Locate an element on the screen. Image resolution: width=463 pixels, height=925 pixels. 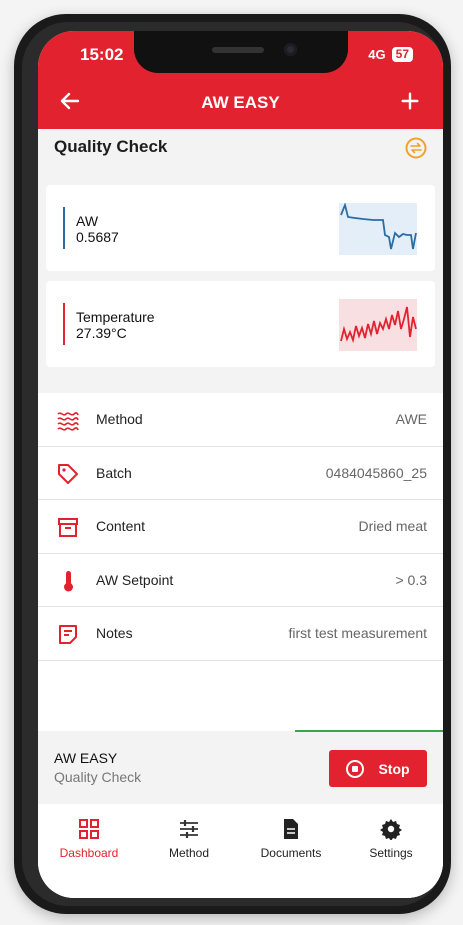
thermometer-icon is located at coordinates (68, 580).